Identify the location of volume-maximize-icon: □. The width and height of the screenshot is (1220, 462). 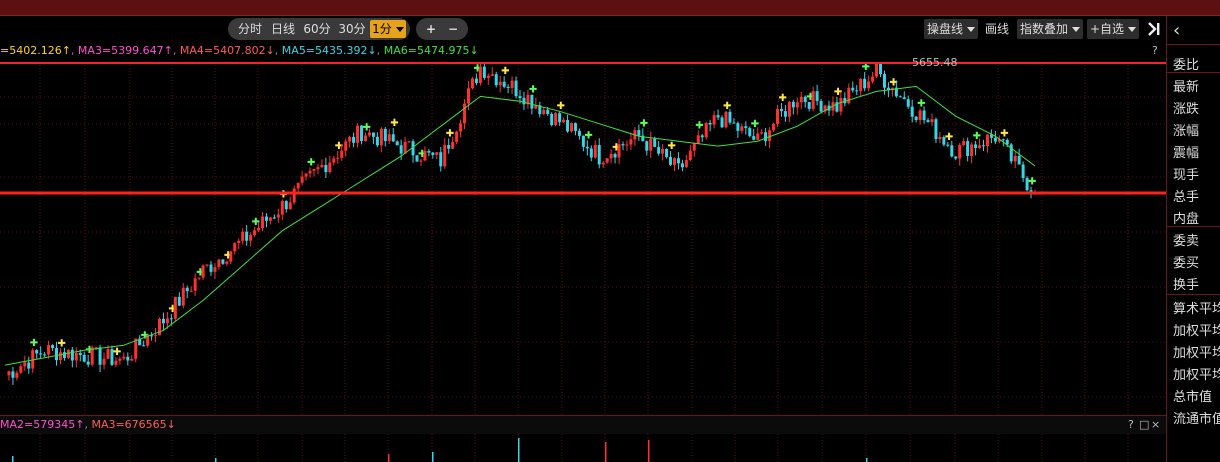
(1144, 424).